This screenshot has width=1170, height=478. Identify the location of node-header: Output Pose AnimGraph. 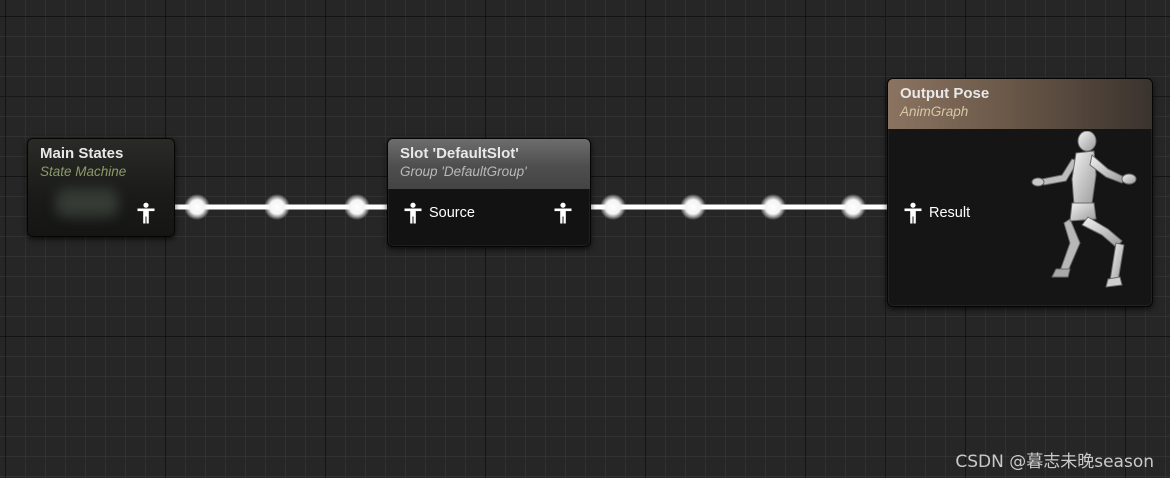
(1020, 104).